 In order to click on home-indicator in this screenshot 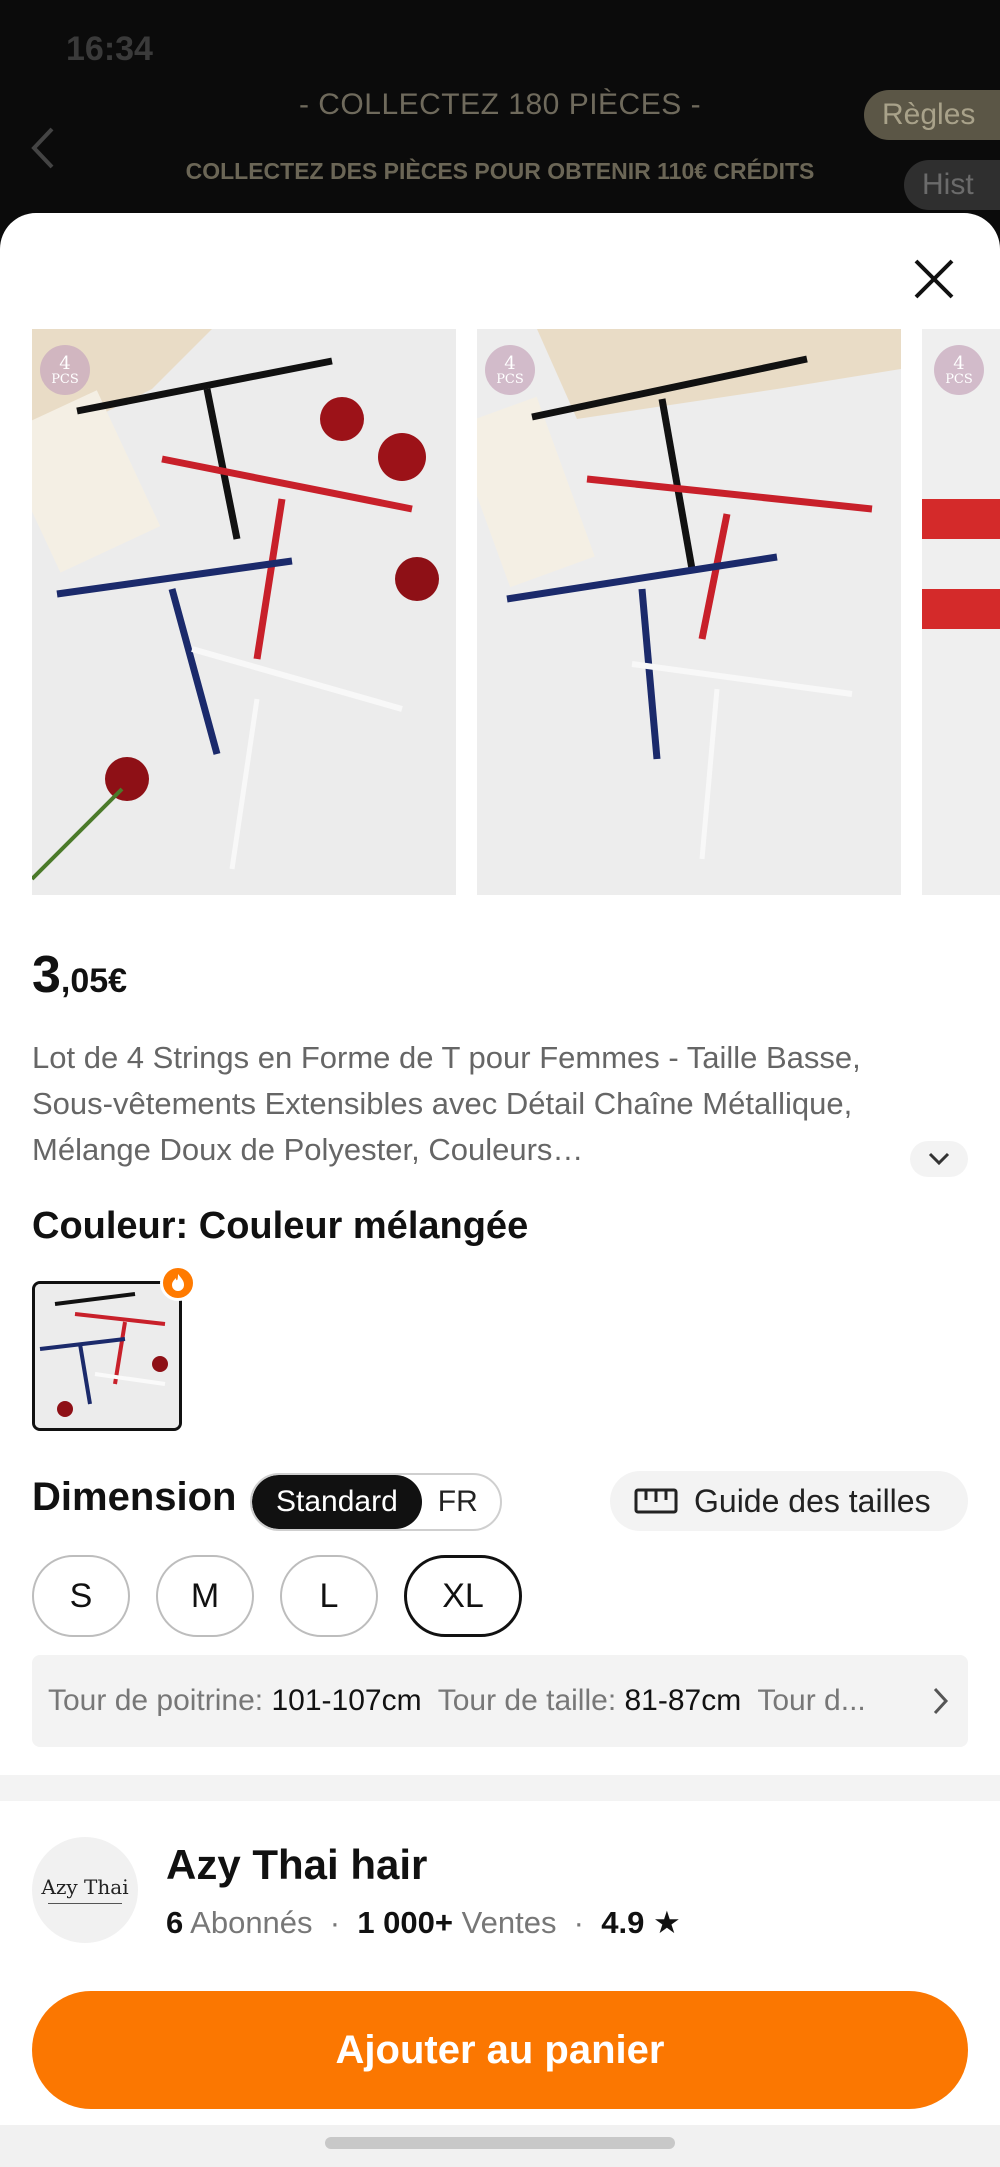, I will do `click(500, 2143)`.